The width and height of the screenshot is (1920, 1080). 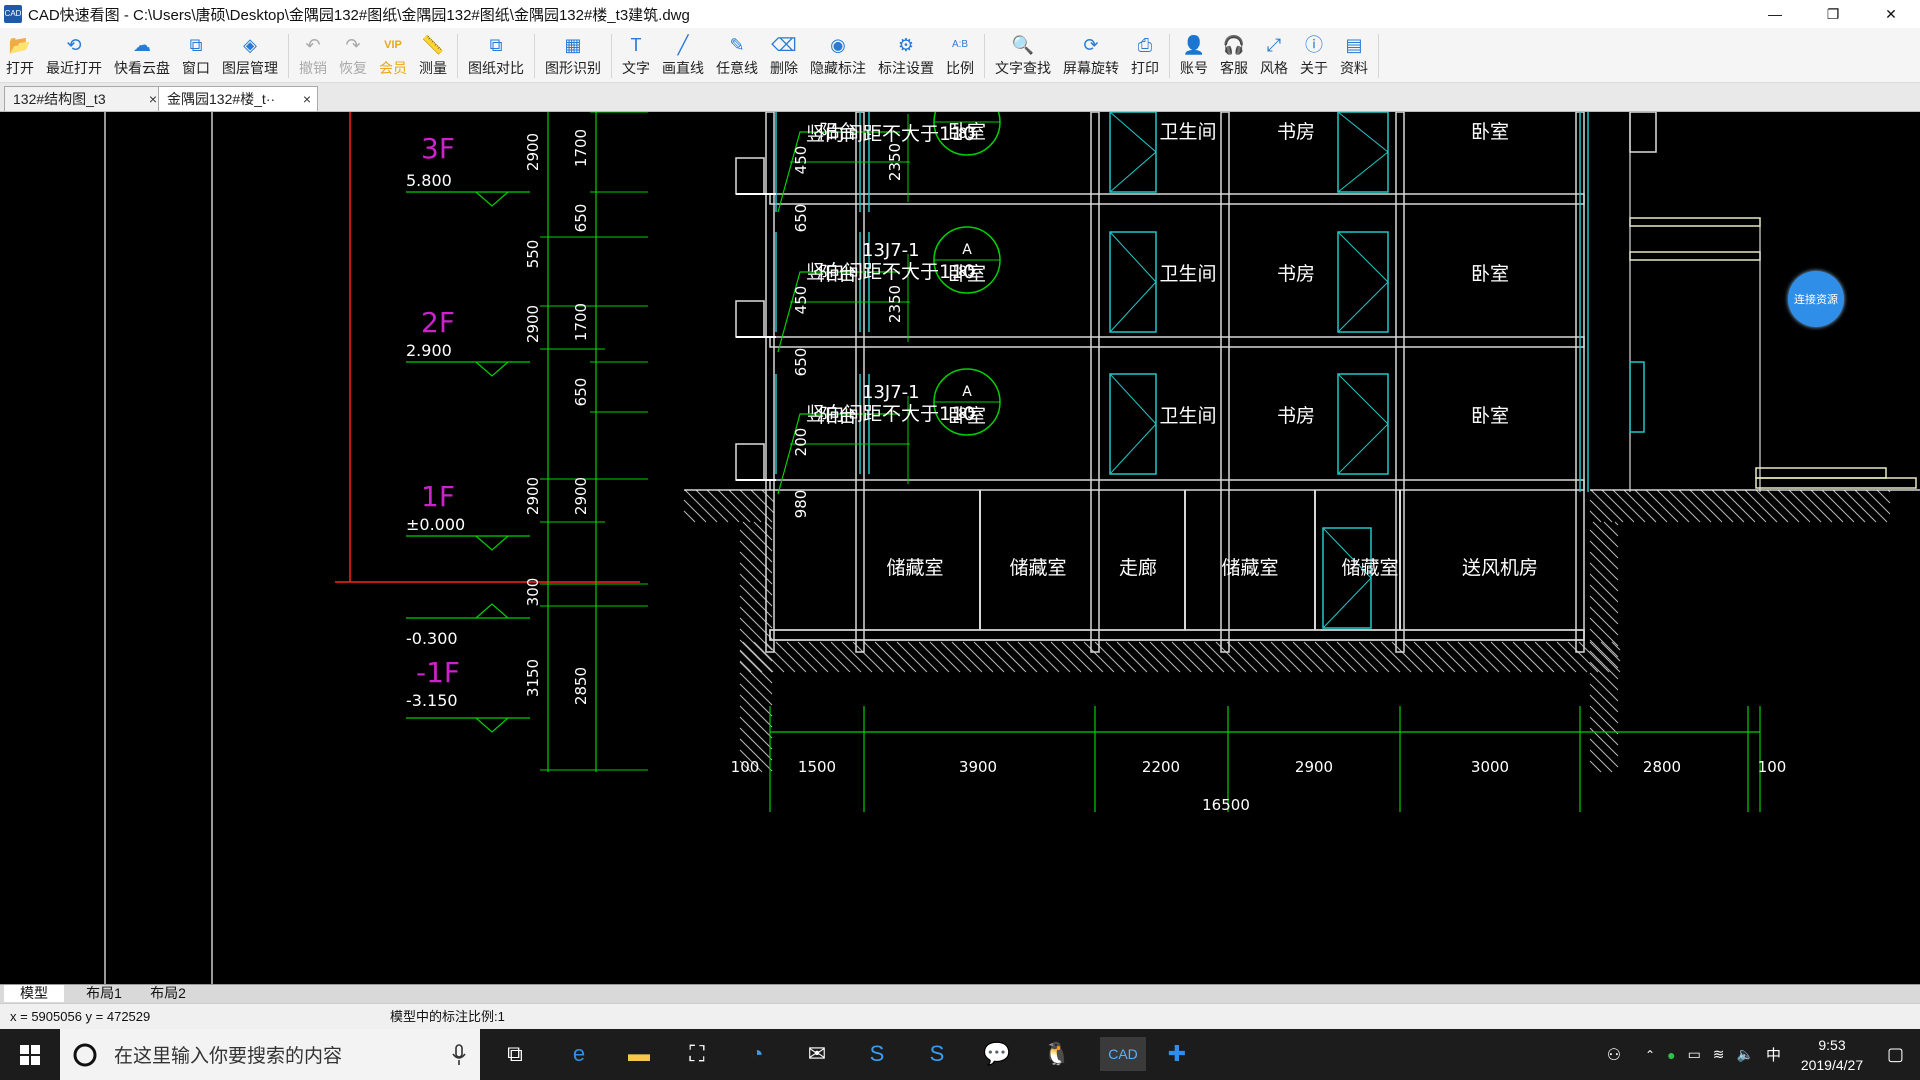 I want to click on layers-icon: ◈, so click(x=250, y=45).